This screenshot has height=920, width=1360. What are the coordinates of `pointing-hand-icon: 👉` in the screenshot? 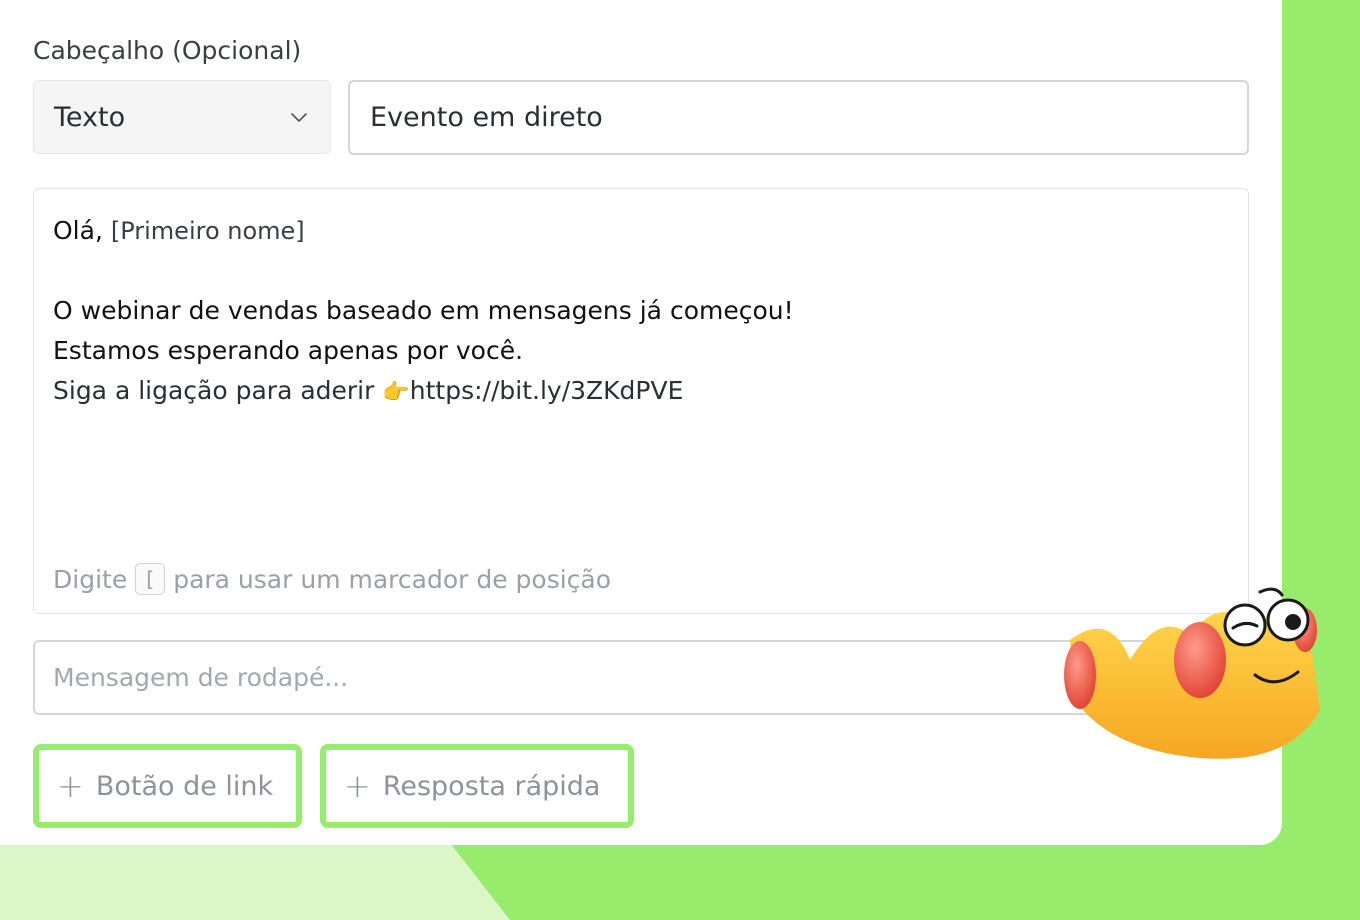 It's located at (396, 392).